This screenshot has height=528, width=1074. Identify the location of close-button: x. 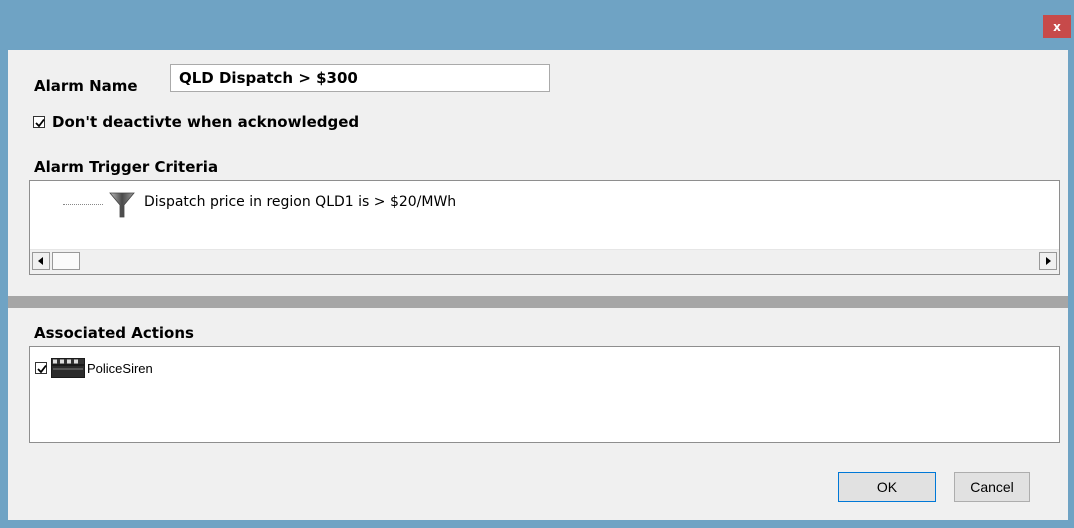
(1057, 26).